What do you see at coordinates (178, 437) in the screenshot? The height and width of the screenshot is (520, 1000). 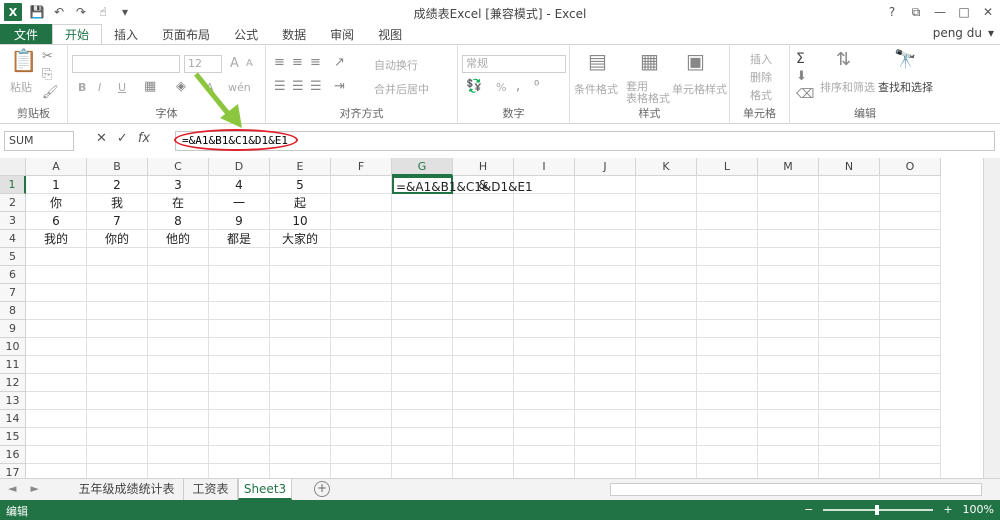 I see `cell-c15` at bounding box center [178, 437].